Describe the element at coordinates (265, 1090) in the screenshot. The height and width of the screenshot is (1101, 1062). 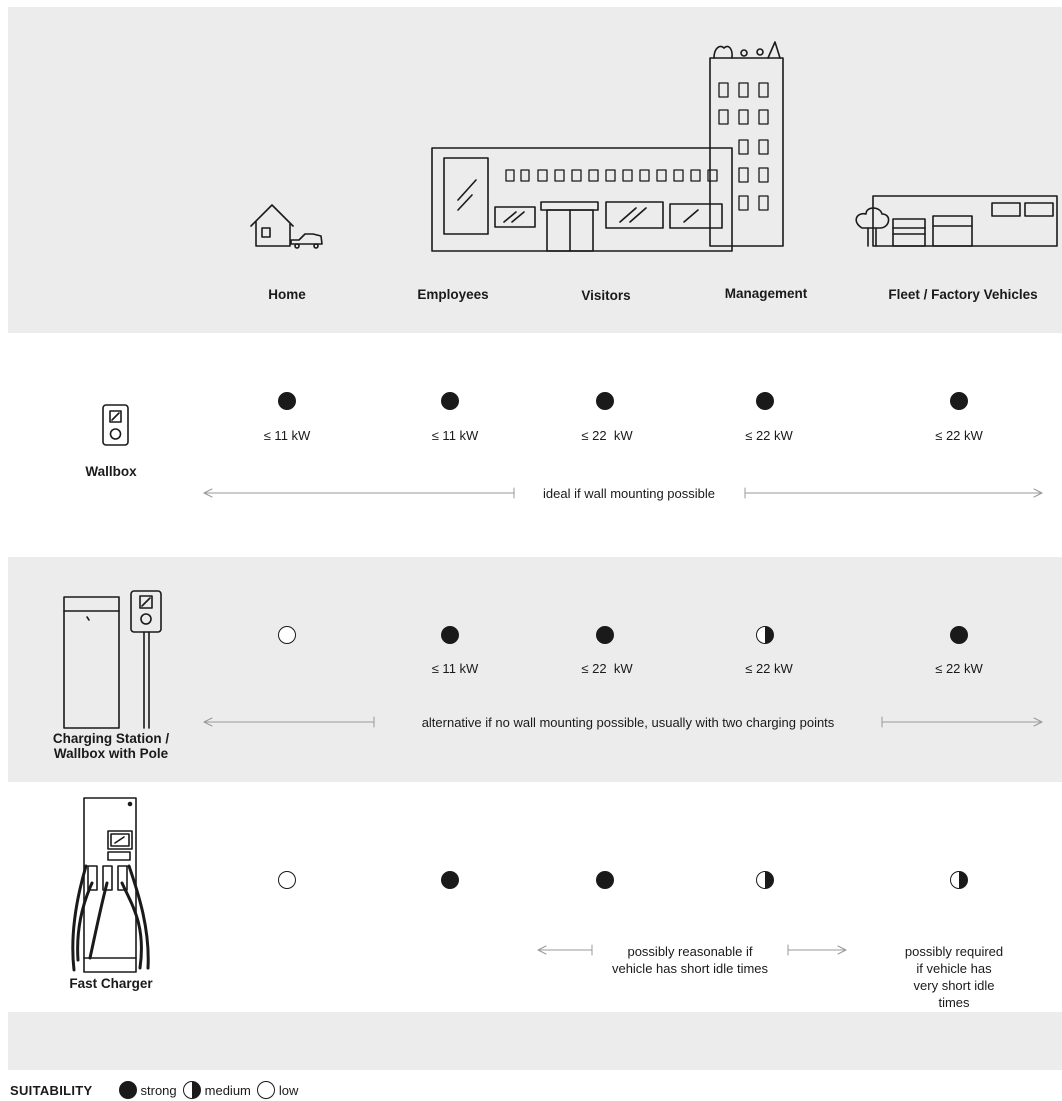
I see `low-dot-icon` at that location.